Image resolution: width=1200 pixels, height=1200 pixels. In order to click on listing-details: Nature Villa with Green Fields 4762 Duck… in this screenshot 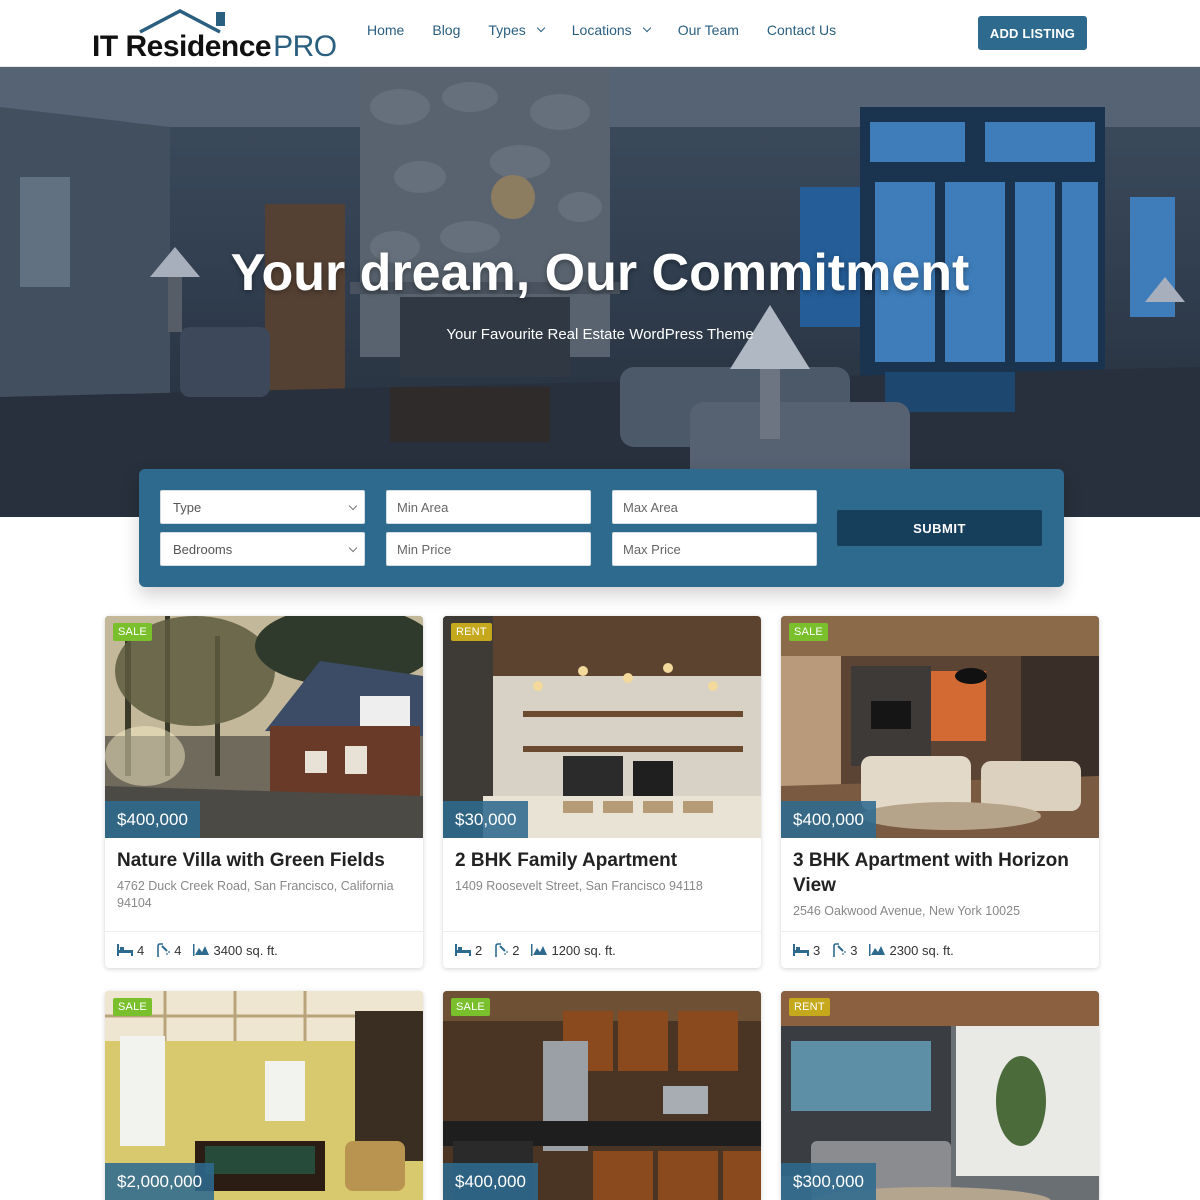, I will do `click(264, 875)`.